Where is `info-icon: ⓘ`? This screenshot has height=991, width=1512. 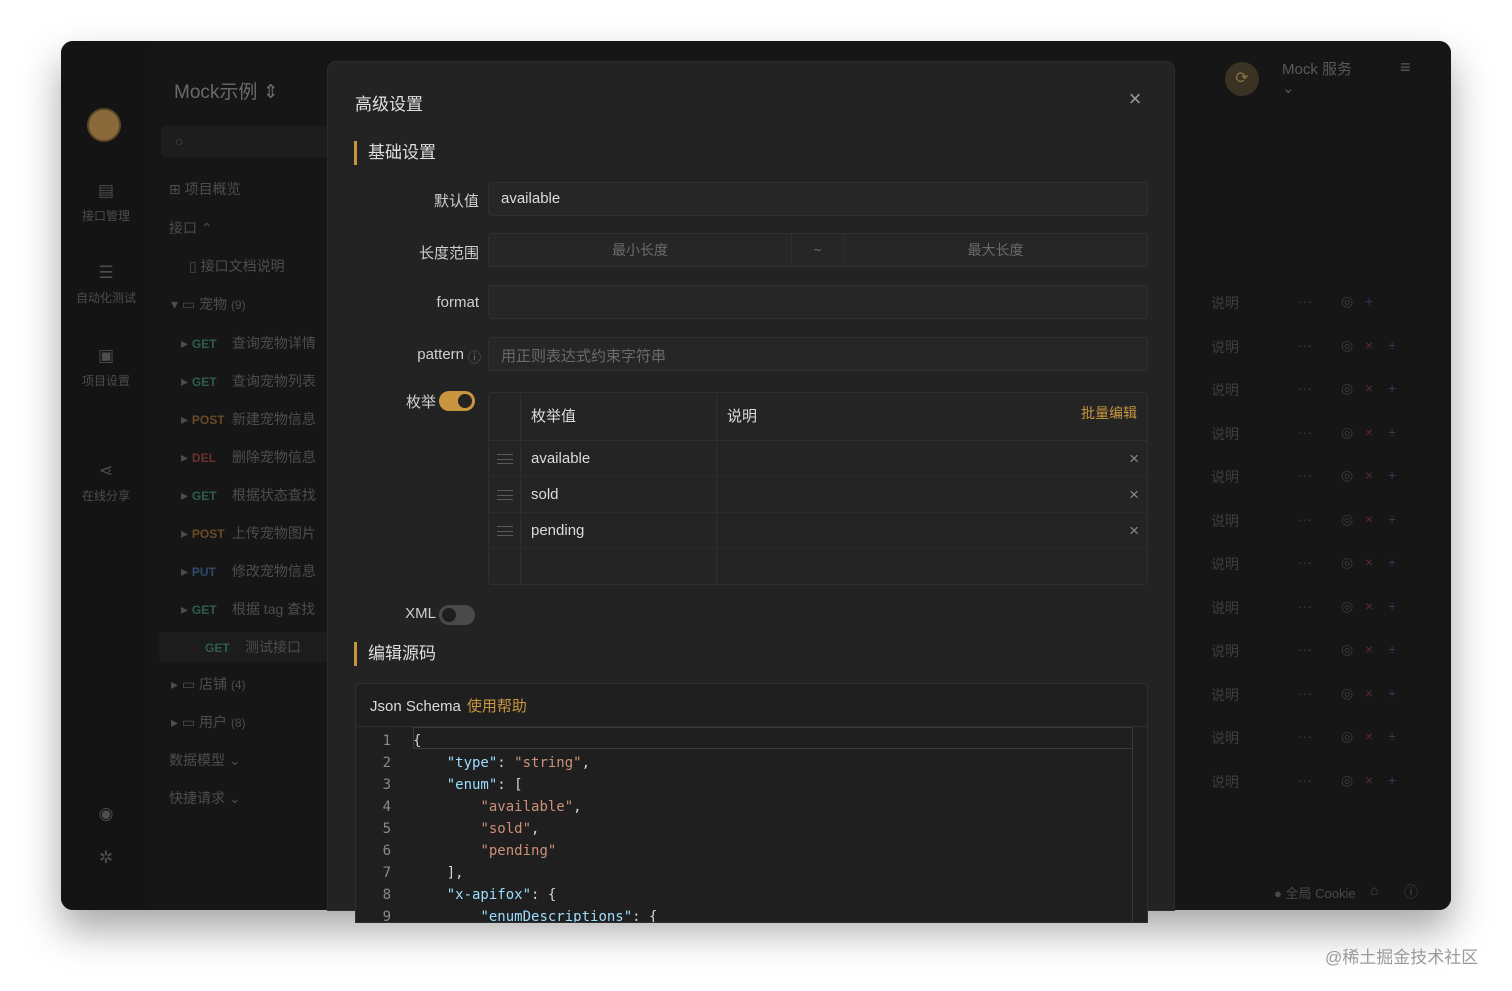 info-icon: ⓘ is located at coordinates (474, 356).